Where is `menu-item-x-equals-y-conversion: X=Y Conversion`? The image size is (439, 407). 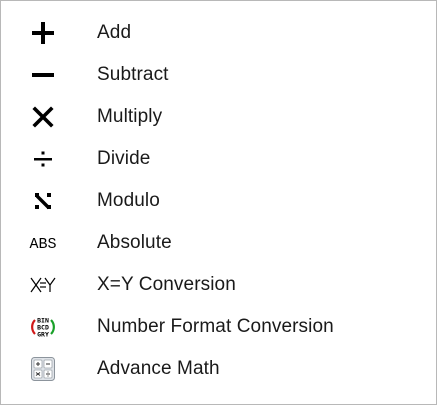
menu-item-x-equals-y-conversion: X=Y Conversion is located at coordinates (221, 285).